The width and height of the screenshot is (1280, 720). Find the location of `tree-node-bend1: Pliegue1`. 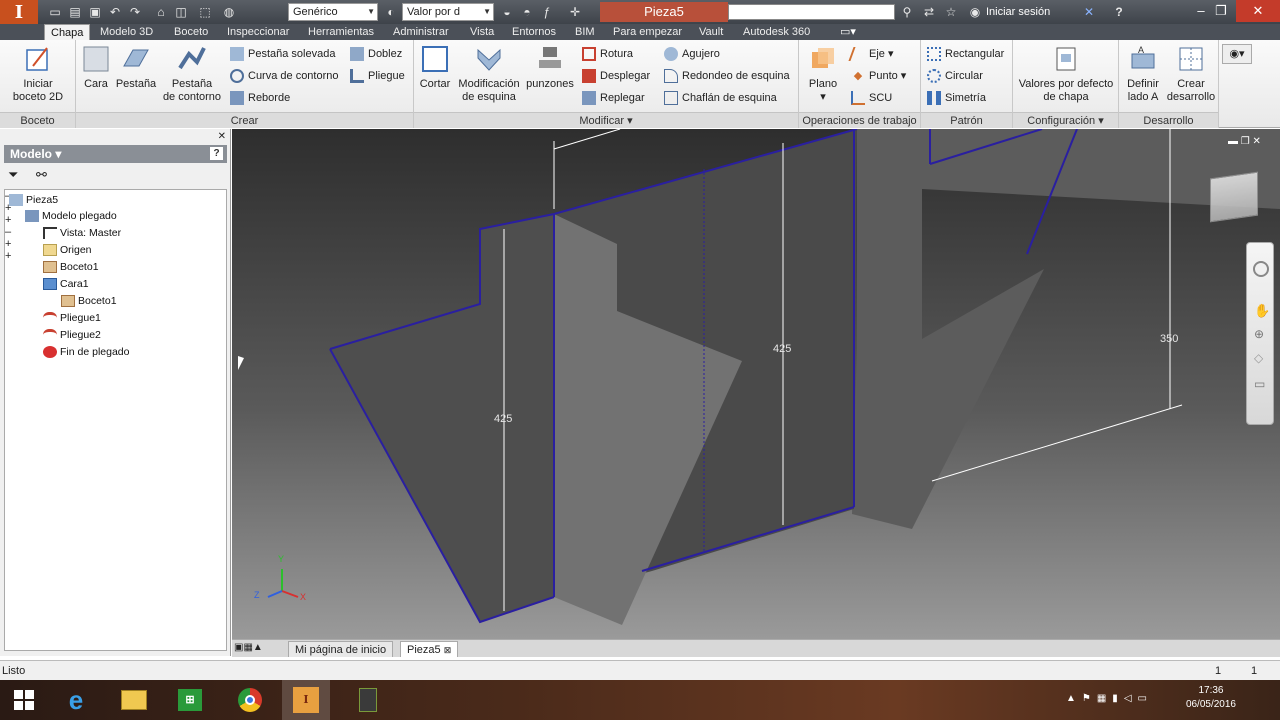

tree-node-bend1: Pliegue1 is located at coordinates (72, 318).